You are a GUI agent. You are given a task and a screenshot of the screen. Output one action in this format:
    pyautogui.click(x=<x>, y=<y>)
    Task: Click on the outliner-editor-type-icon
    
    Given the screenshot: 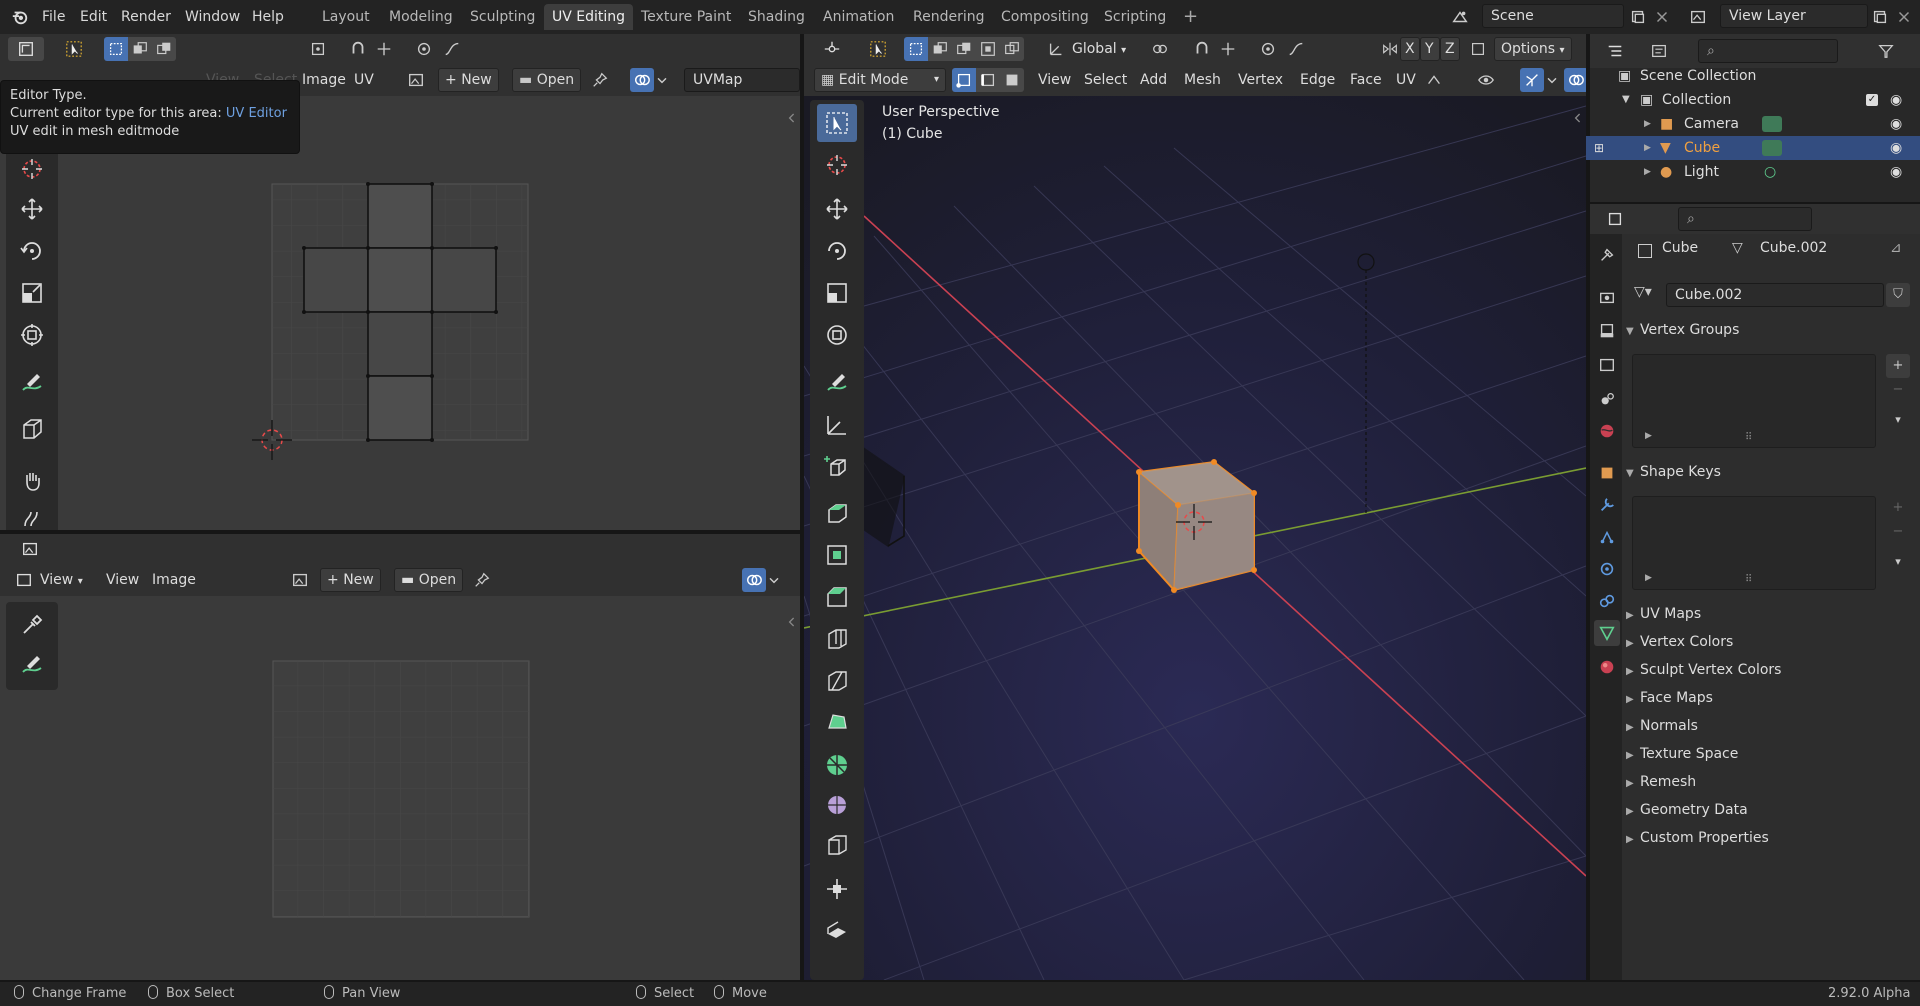 What is the action you would take?
    pyautogui.click(x=1615, y=51)
    